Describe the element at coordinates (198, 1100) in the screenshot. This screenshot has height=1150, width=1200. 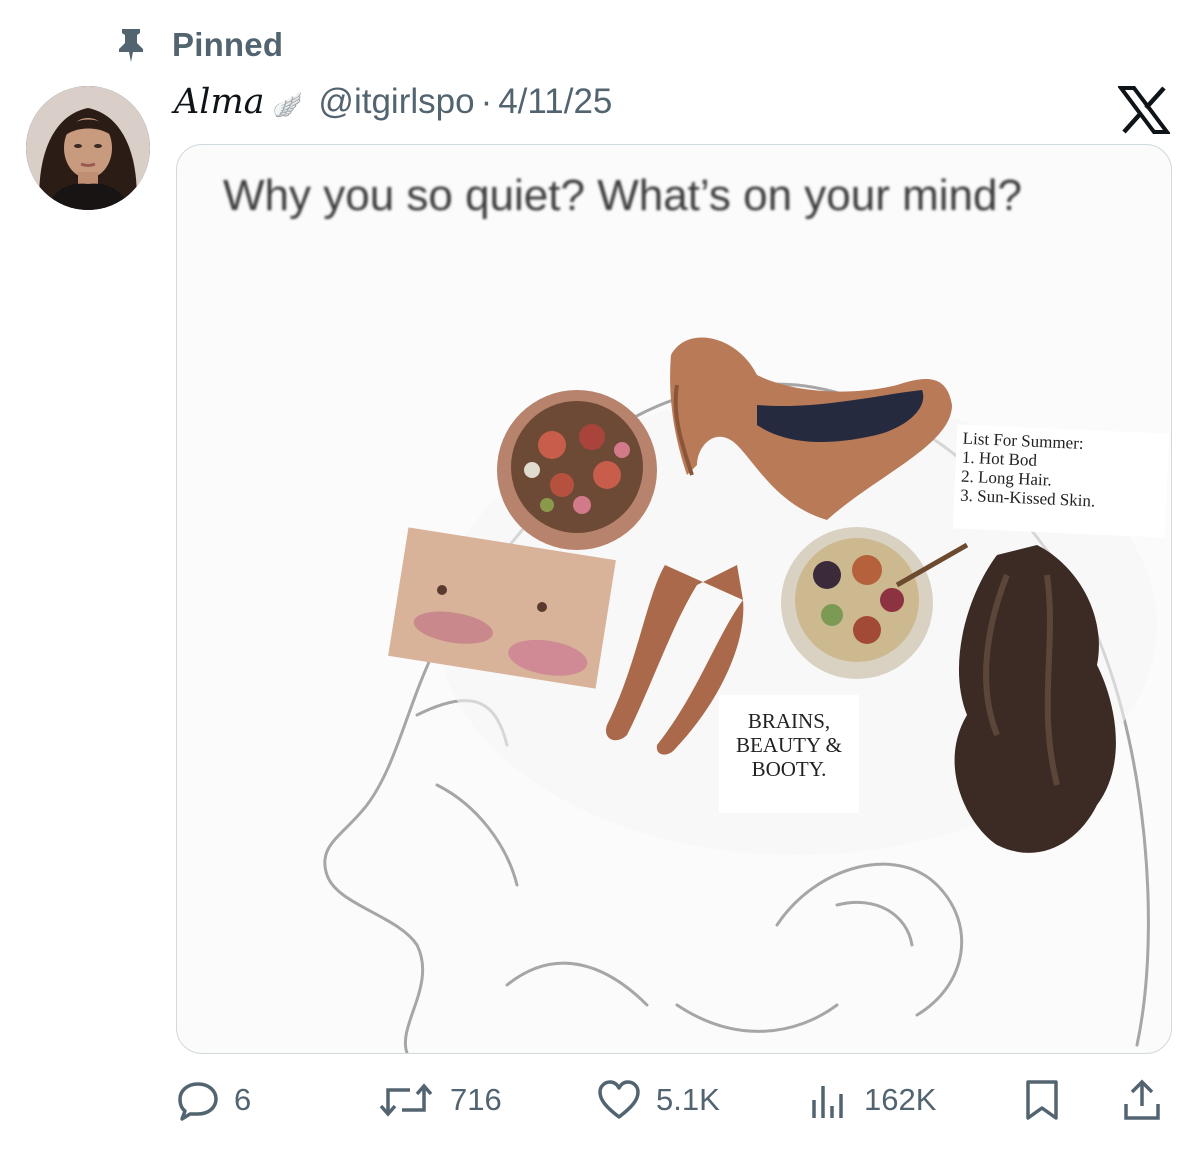
I see `reply-icon` at that location.